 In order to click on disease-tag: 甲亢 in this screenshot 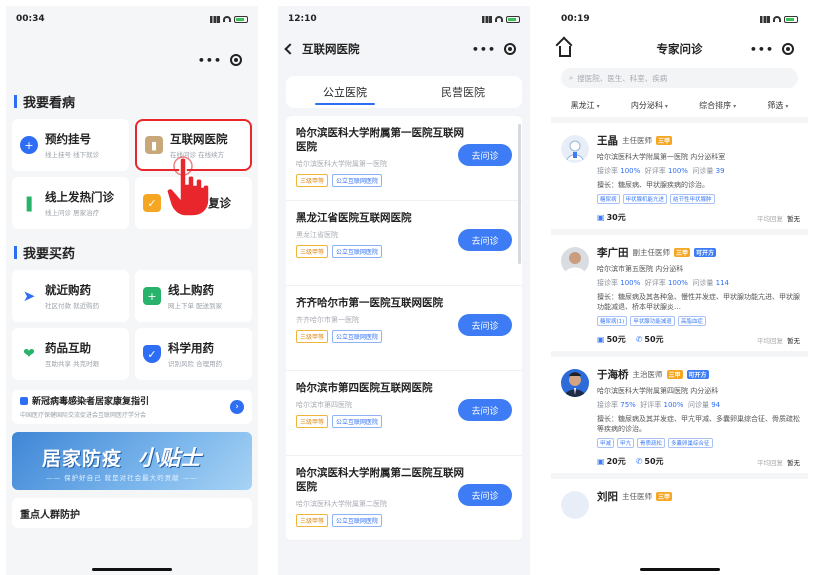, I will do `click(626, 443)`.